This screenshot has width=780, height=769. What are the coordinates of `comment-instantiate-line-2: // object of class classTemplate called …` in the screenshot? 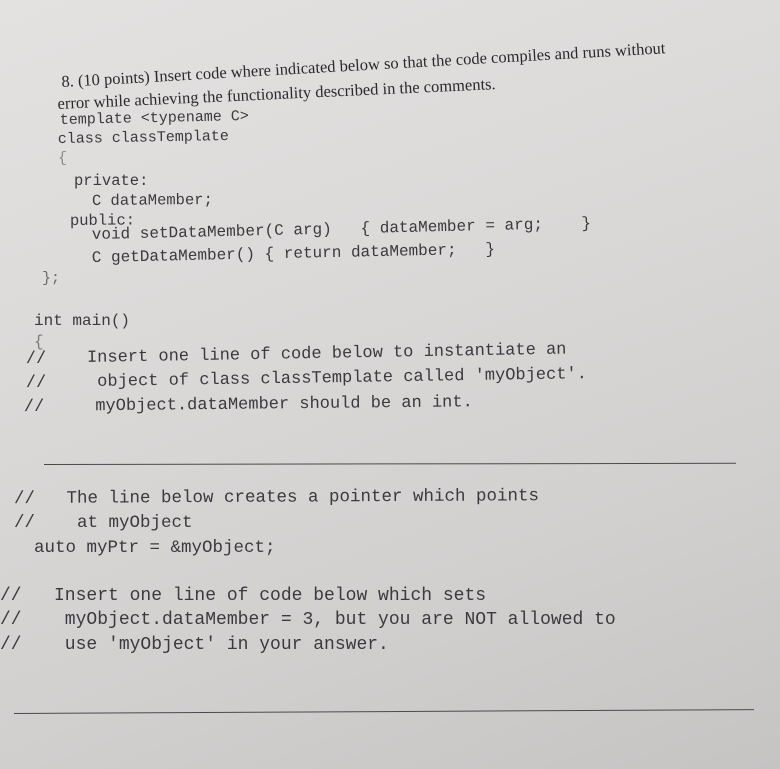 It's located at (306, 379).